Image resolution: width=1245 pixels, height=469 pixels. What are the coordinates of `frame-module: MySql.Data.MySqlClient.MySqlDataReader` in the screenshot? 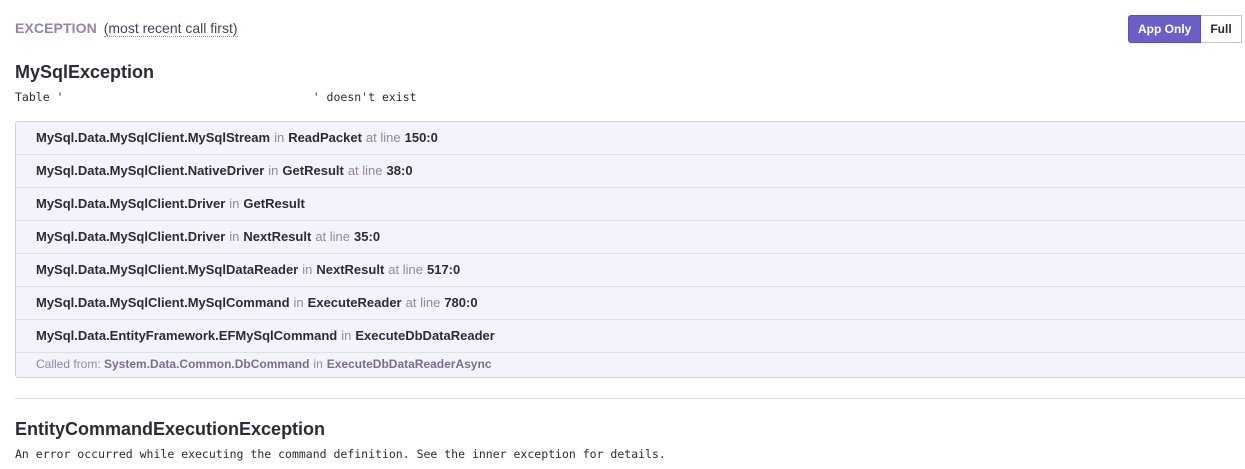 It's located at (167, 269).